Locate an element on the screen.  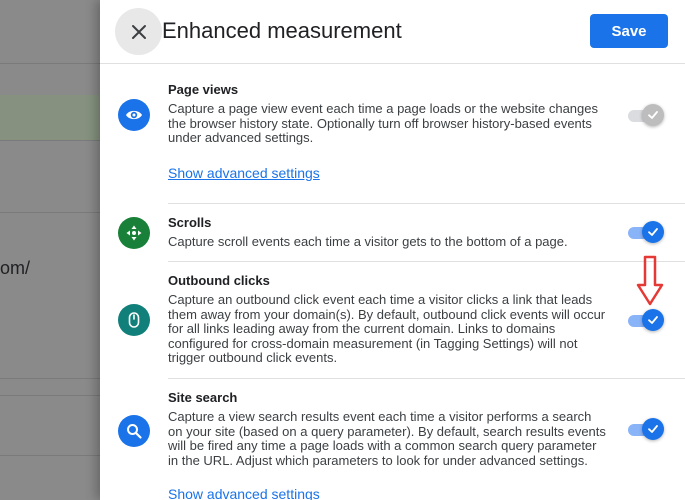
background-partial-text: om/ is located at coordinates (15, 268).